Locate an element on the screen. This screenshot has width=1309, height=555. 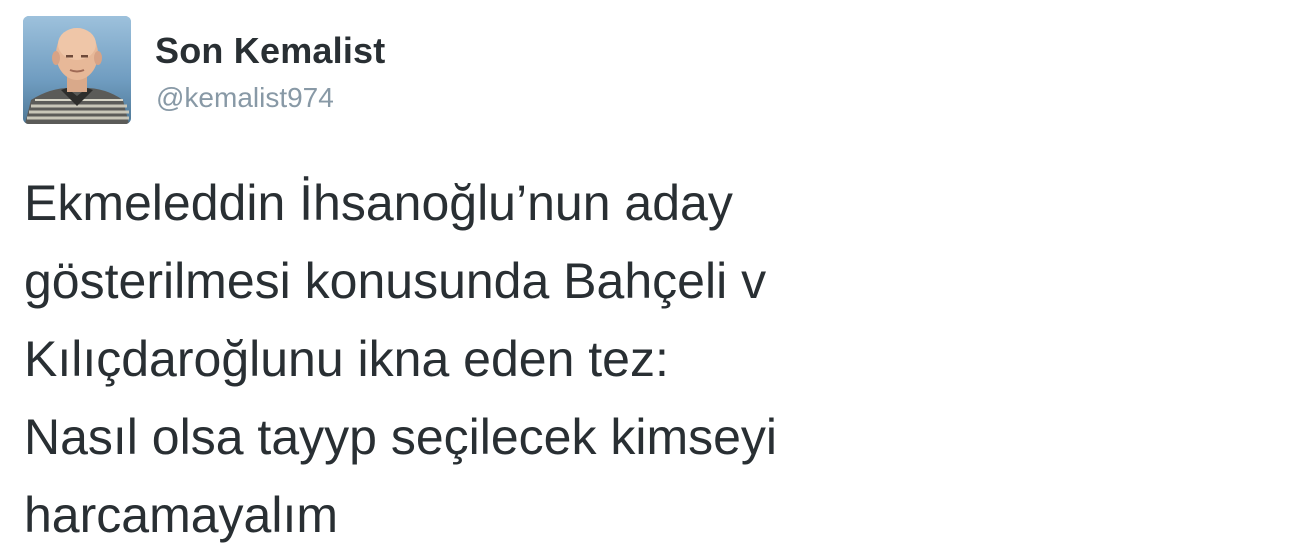
tweet-text-line: Ekmeleddin İhsanoğlu’nun aday is located at coordinates (378, 203).